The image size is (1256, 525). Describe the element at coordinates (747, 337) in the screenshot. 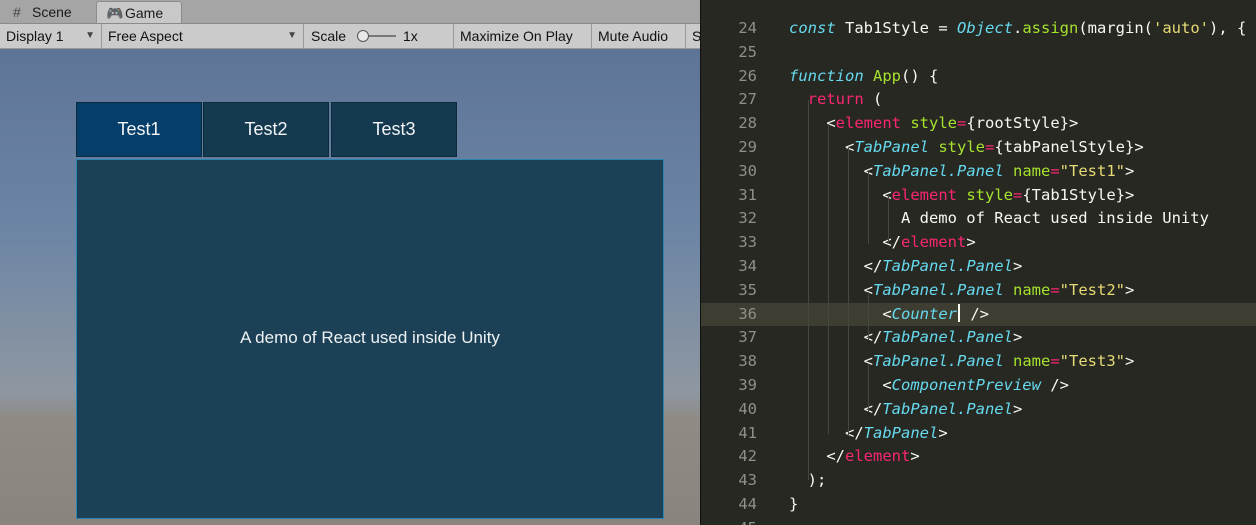

I see `line-number: 37` at that location.